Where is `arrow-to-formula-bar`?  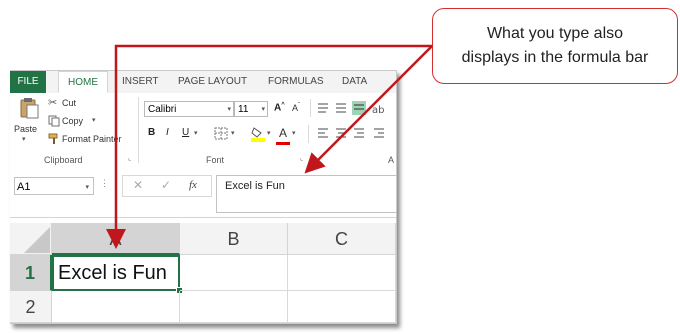
arrow-to-formula-bar is located at coordinates (368, 109).